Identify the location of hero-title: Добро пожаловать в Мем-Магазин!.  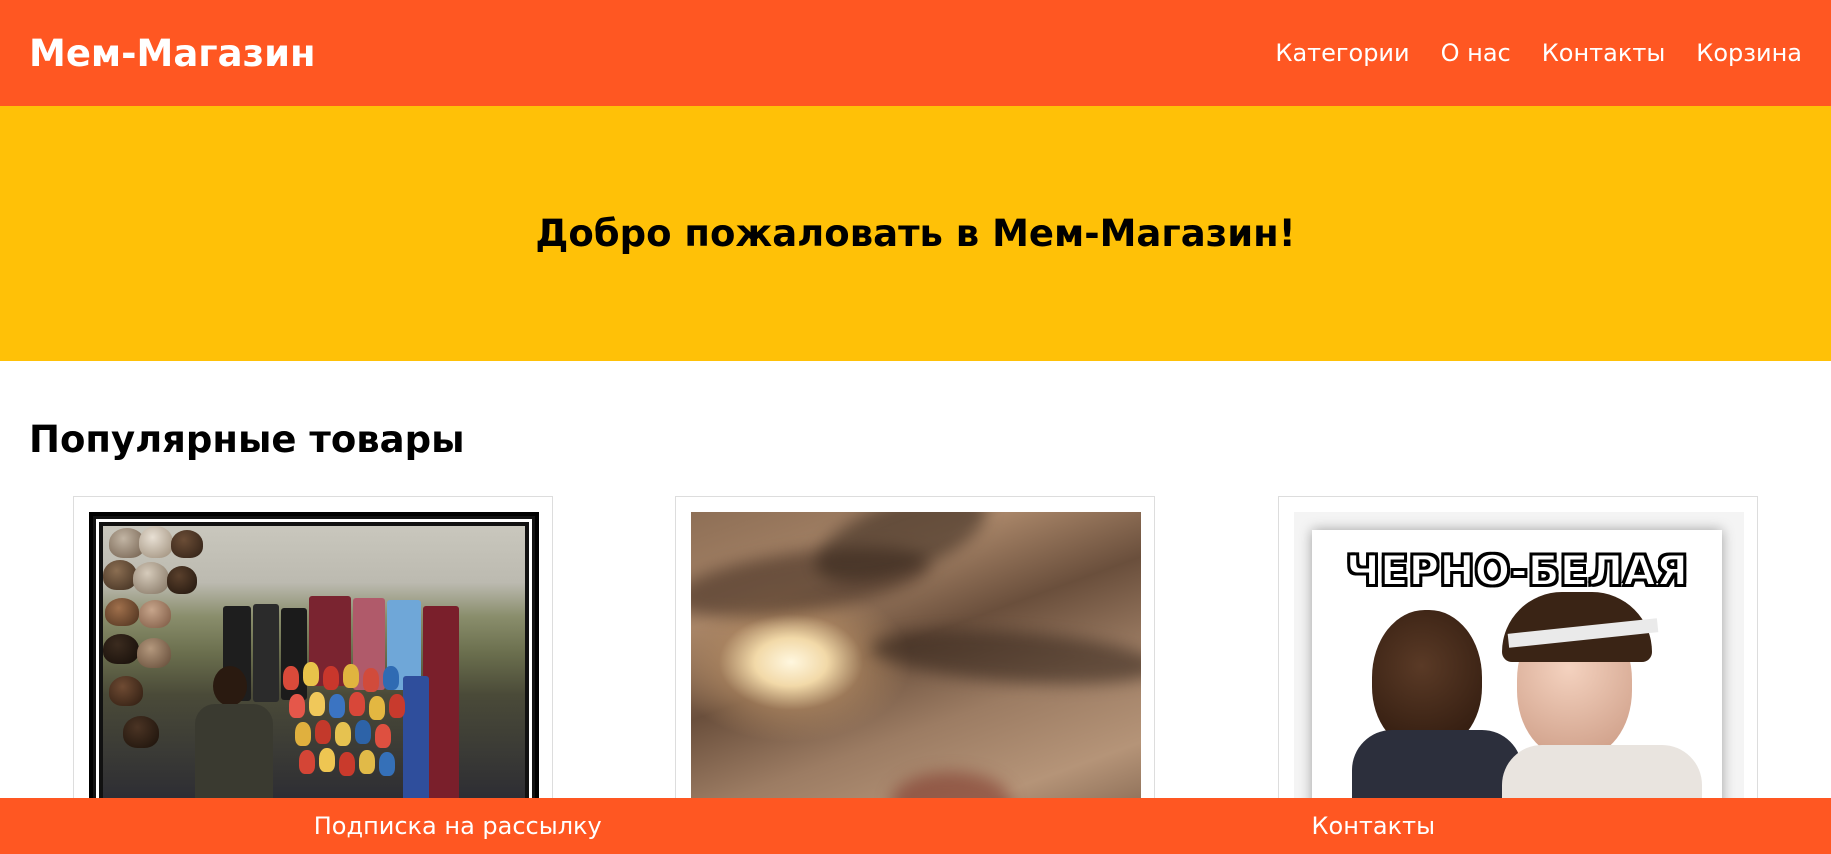
(915, 233).